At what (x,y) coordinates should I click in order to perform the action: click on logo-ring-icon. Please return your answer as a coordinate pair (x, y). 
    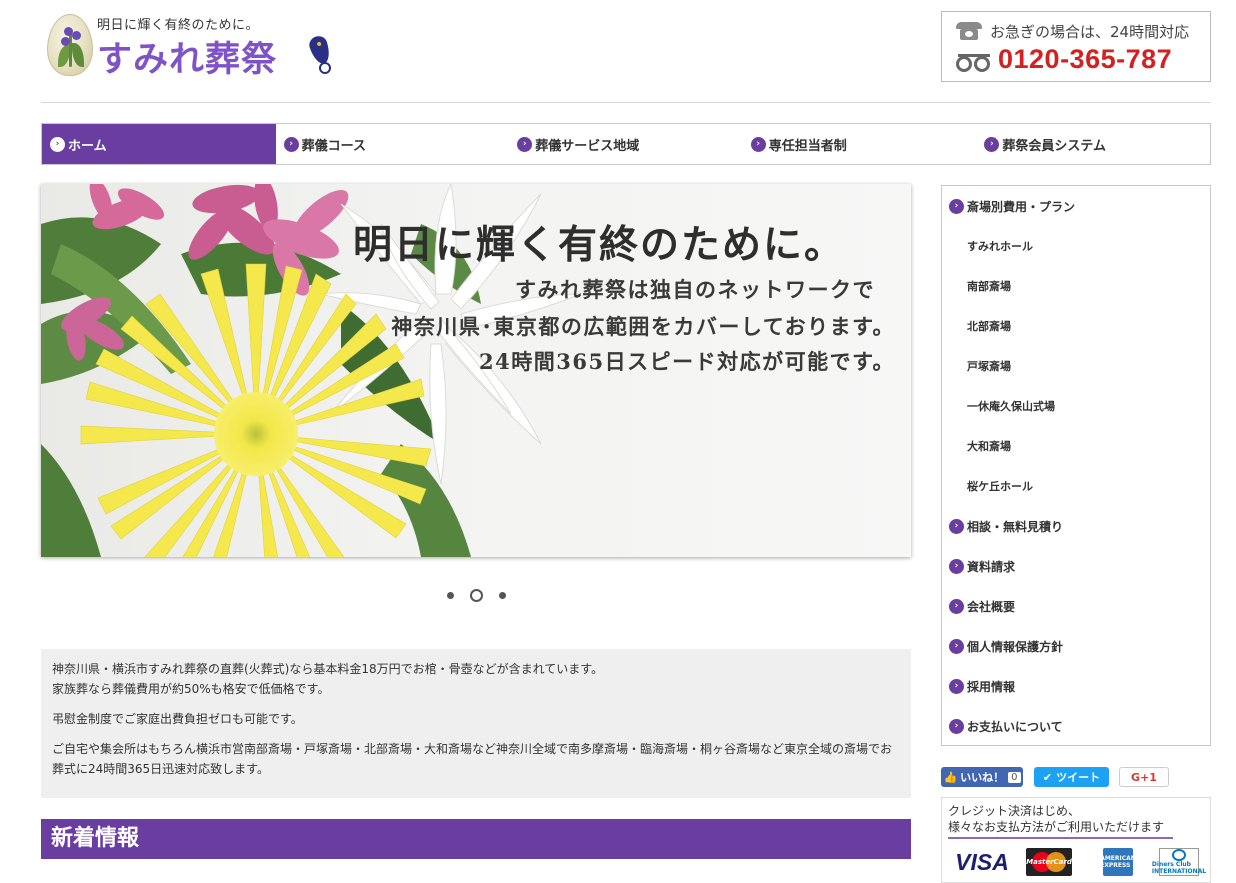
    Looking at the image, I should click on (325, 68).